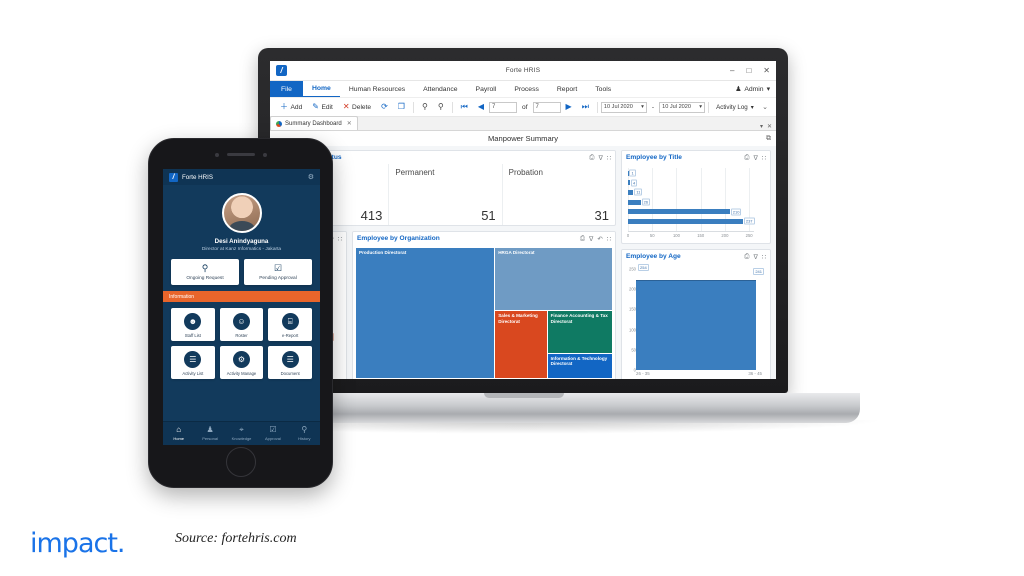  Describe the element at coordinates (569, 107) in the screenshot. I see `next-page-button: ▶` at that location.